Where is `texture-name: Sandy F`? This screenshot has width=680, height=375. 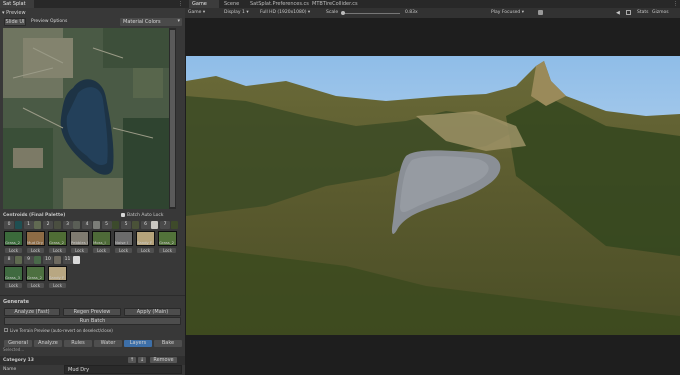 texture-name: Sandy F is located at coordinates (57, 277).